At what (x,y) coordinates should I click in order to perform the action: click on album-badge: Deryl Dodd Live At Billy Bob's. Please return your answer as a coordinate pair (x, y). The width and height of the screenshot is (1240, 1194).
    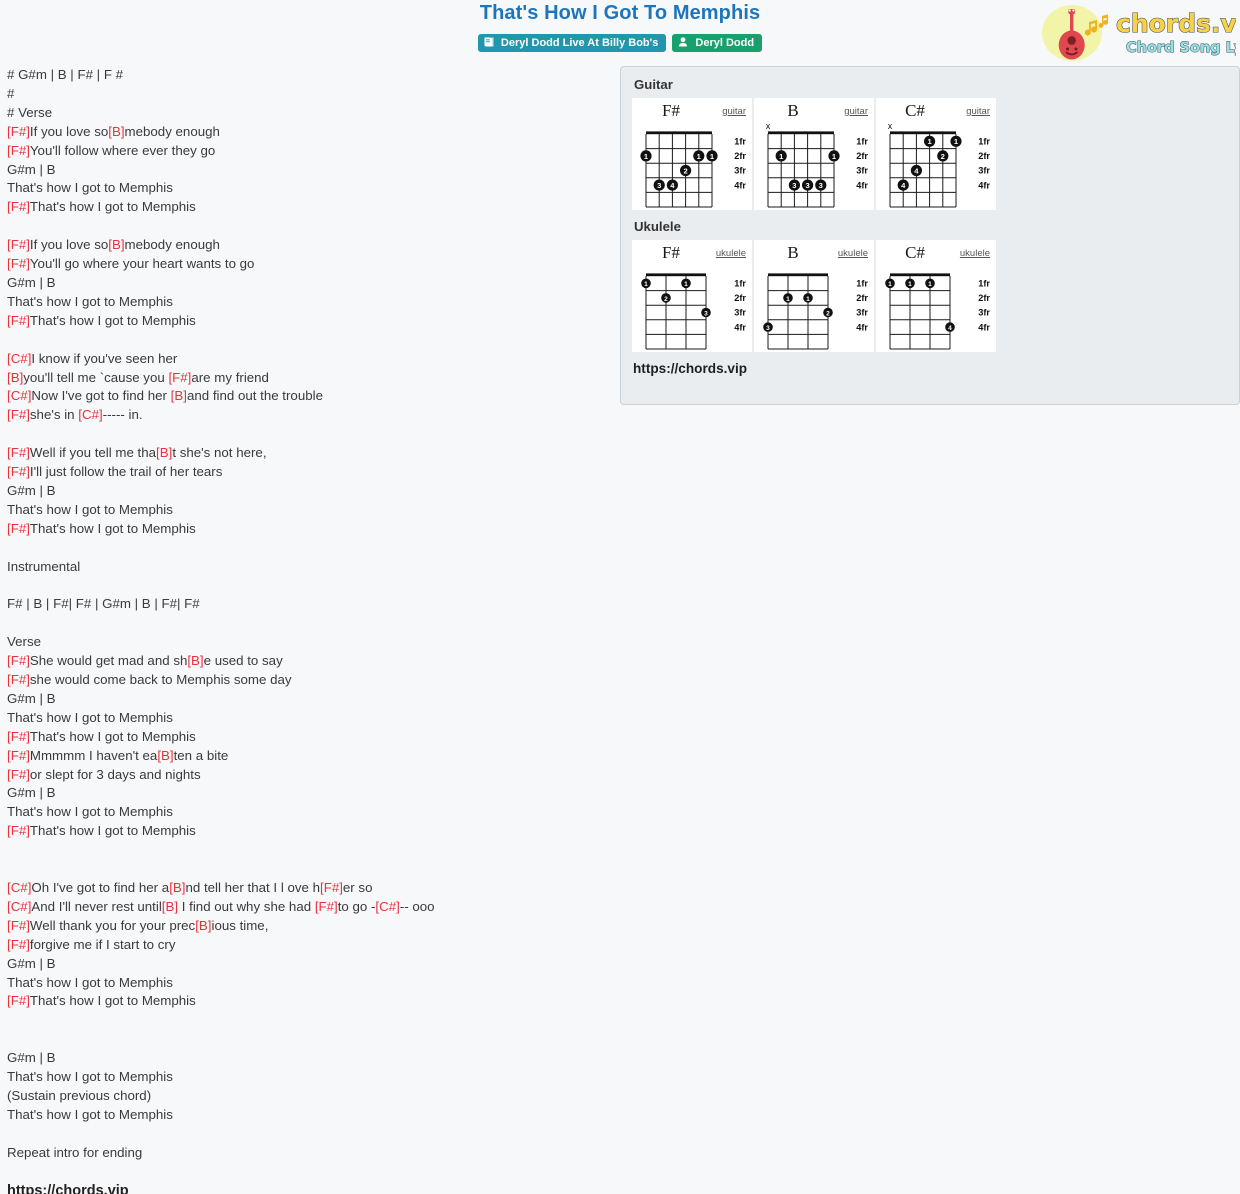
    Looking at the image, I should click on (572, 43).